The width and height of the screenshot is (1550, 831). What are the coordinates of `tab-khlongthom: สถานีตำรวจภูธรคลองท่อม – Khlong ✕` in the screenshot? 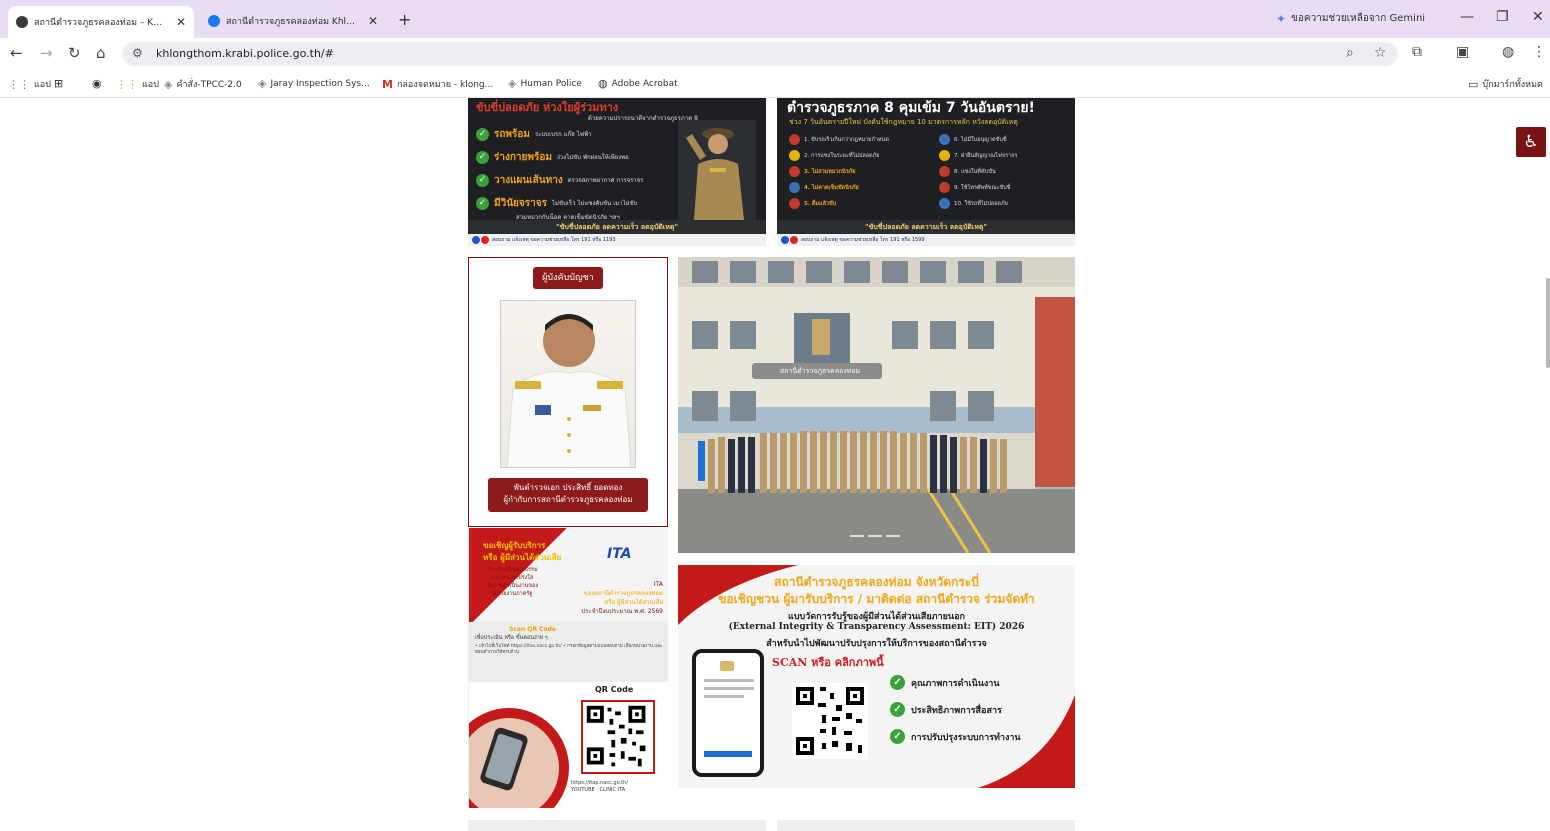 It's located at (101, 22).